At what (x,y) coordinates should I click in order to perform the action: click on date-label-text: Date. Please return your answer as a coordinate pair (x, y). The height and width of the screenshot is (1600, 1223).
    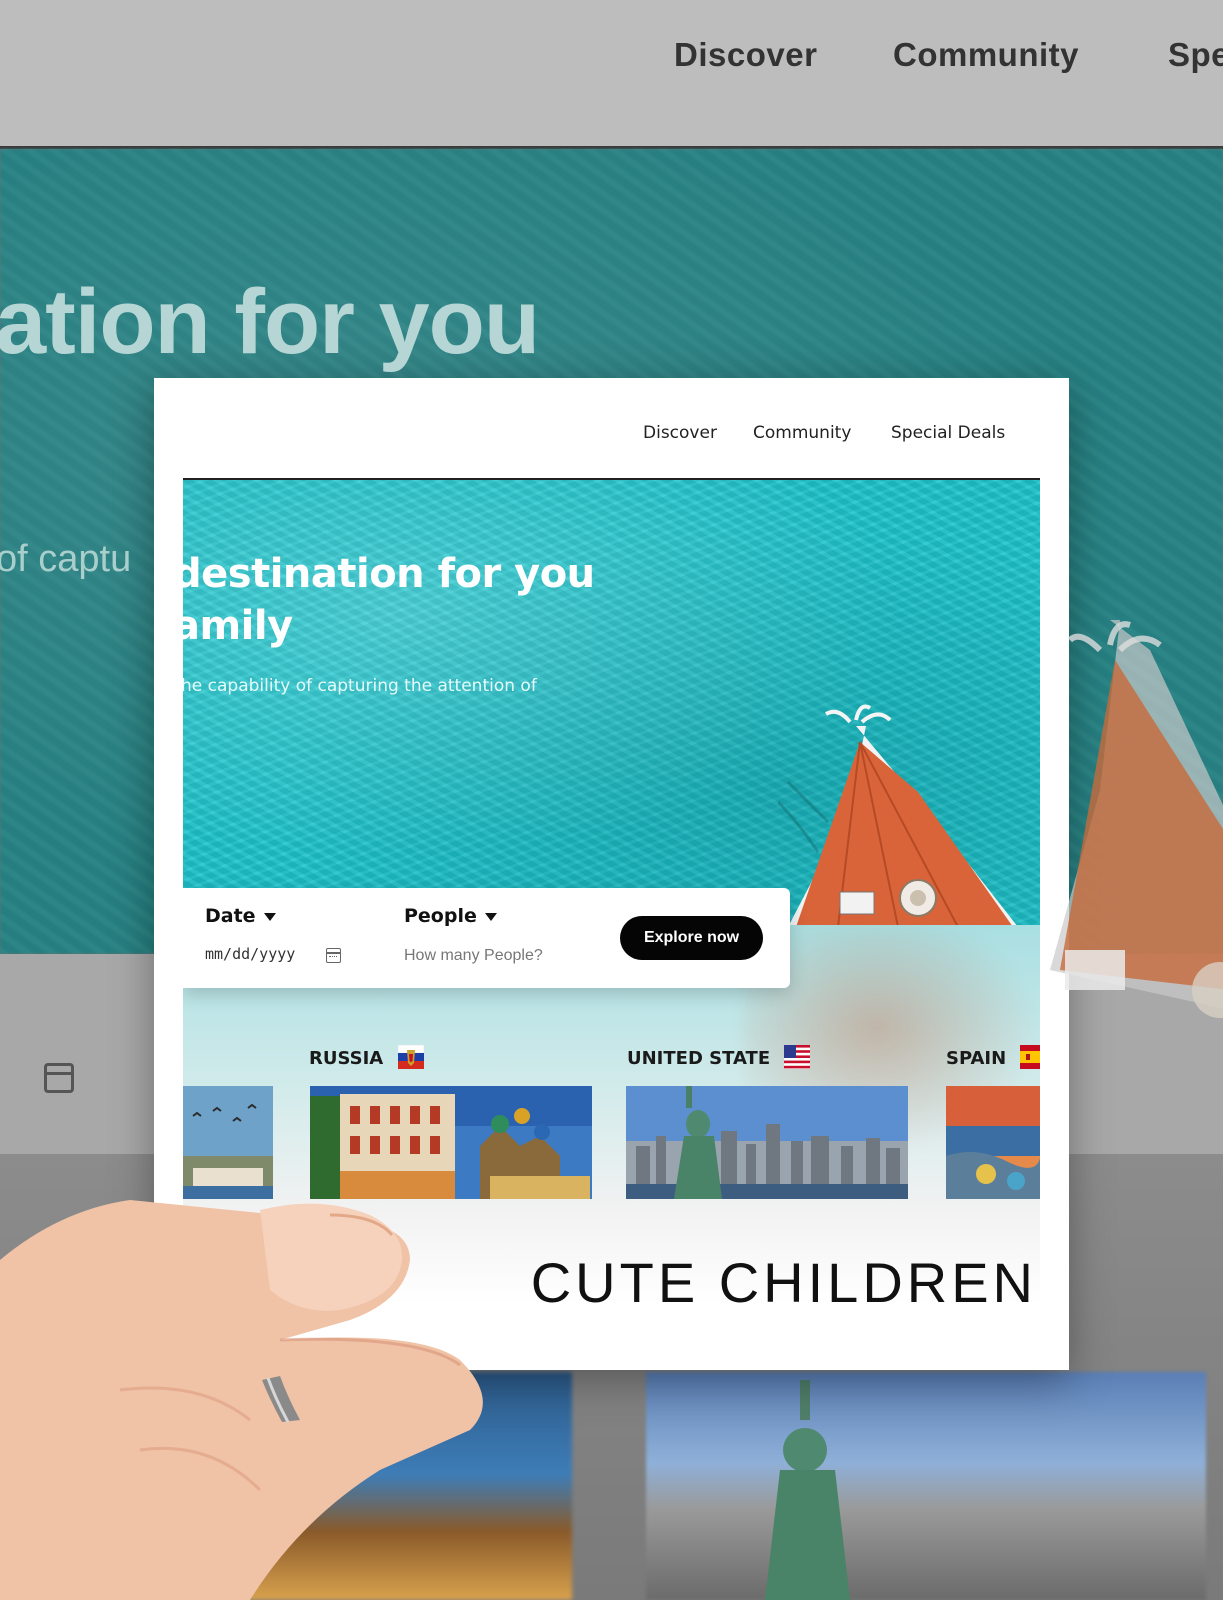
    Looking at the image, I should click on (230, 916).